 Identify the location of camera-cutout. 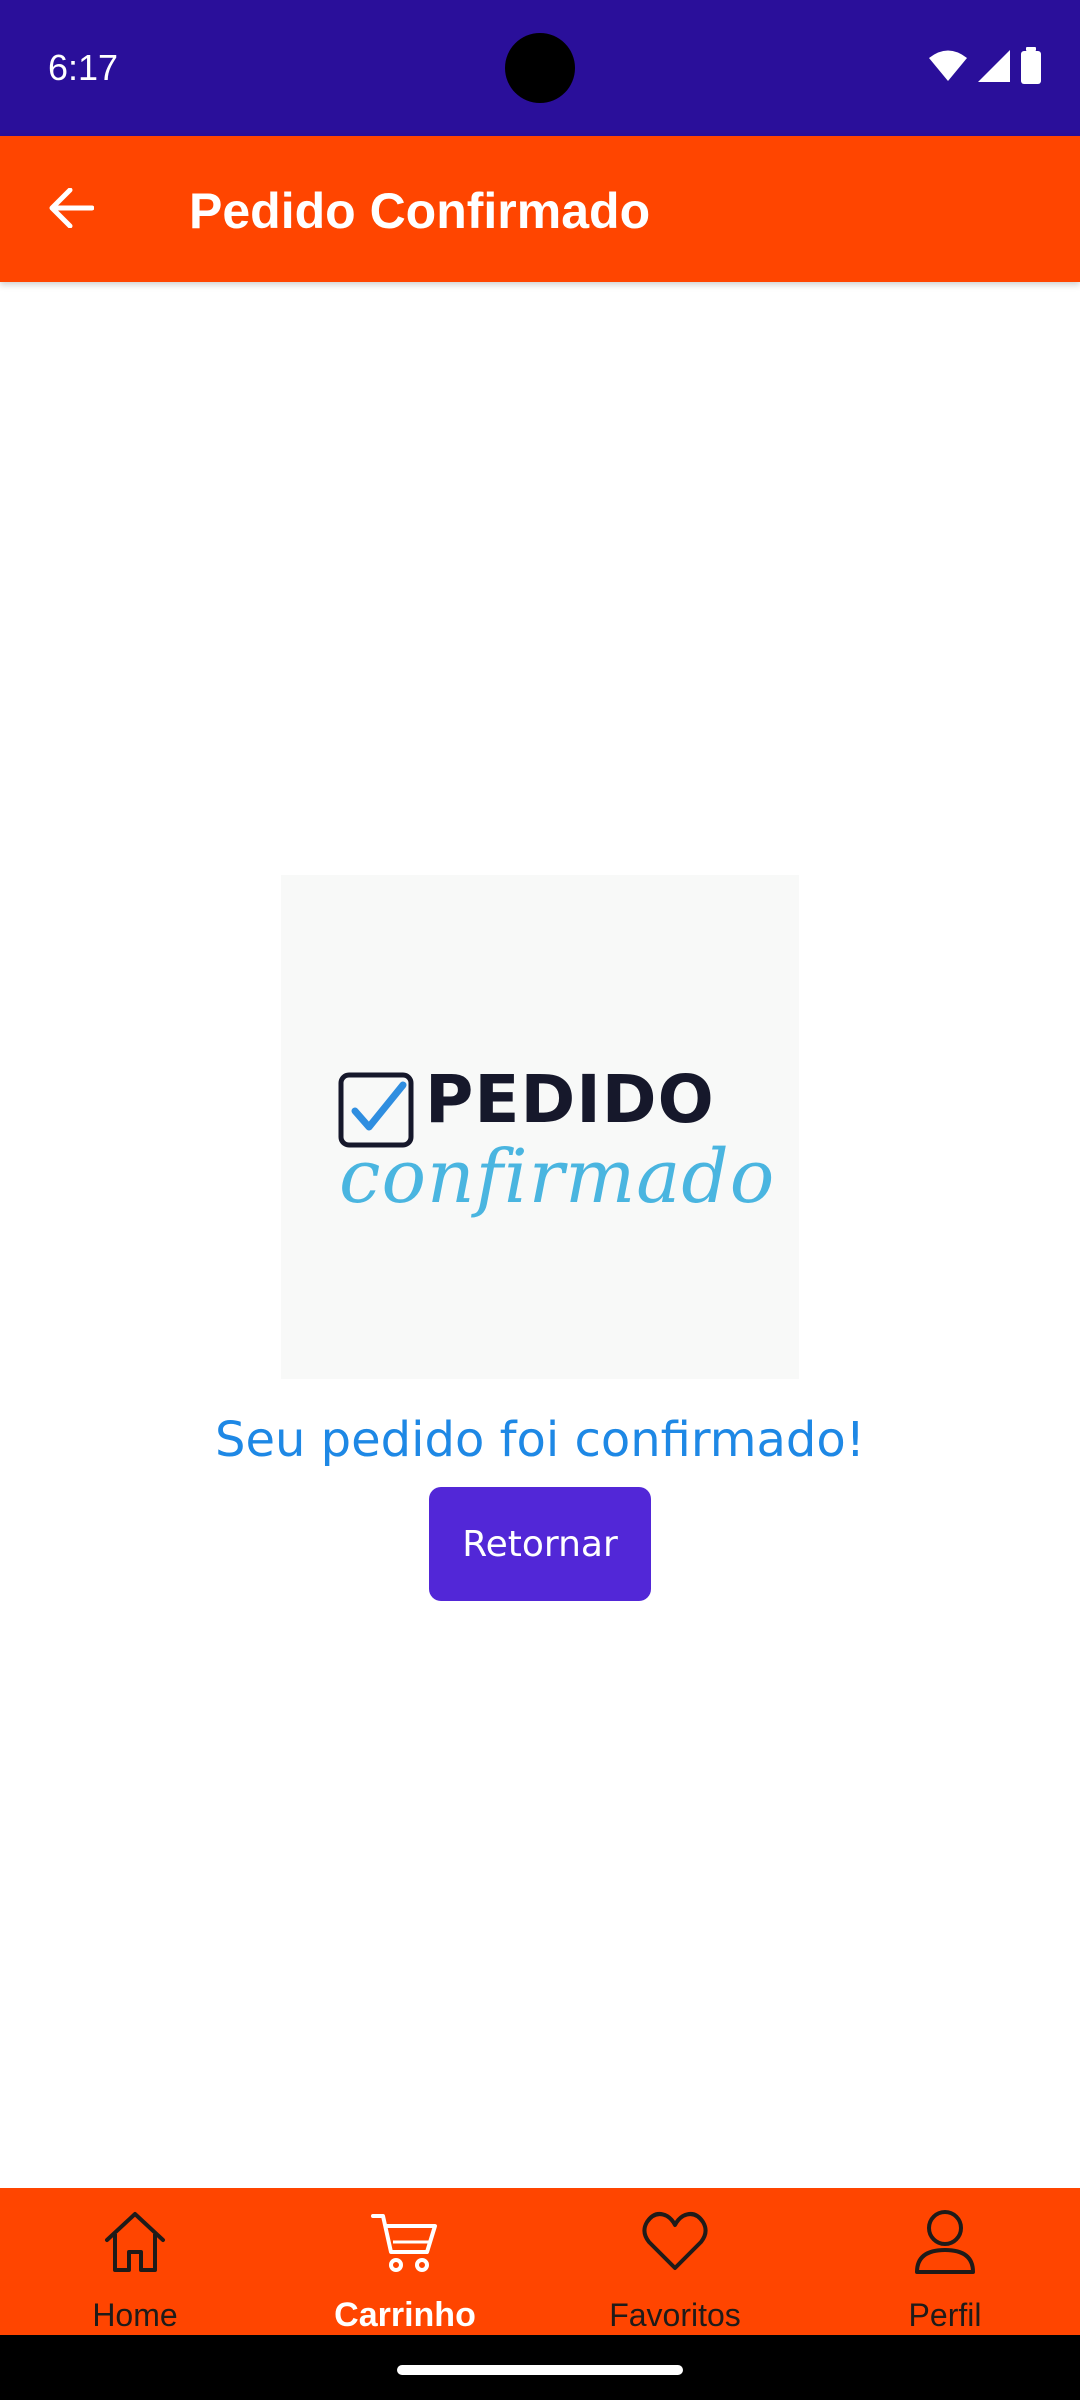
(540, 68).